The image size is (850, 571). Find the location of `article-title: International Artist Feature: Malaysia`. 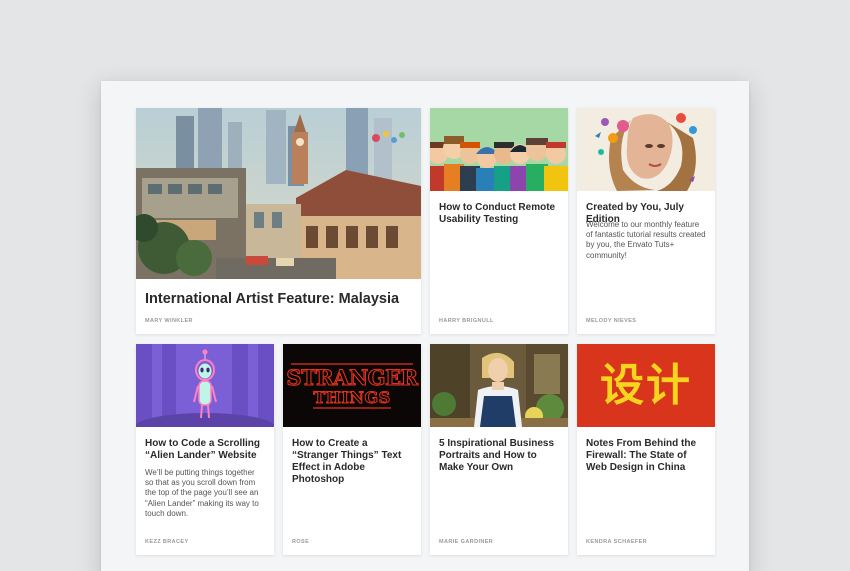

article-title: International Artist Feature: Malaysia is located at coordinates (278, 299).